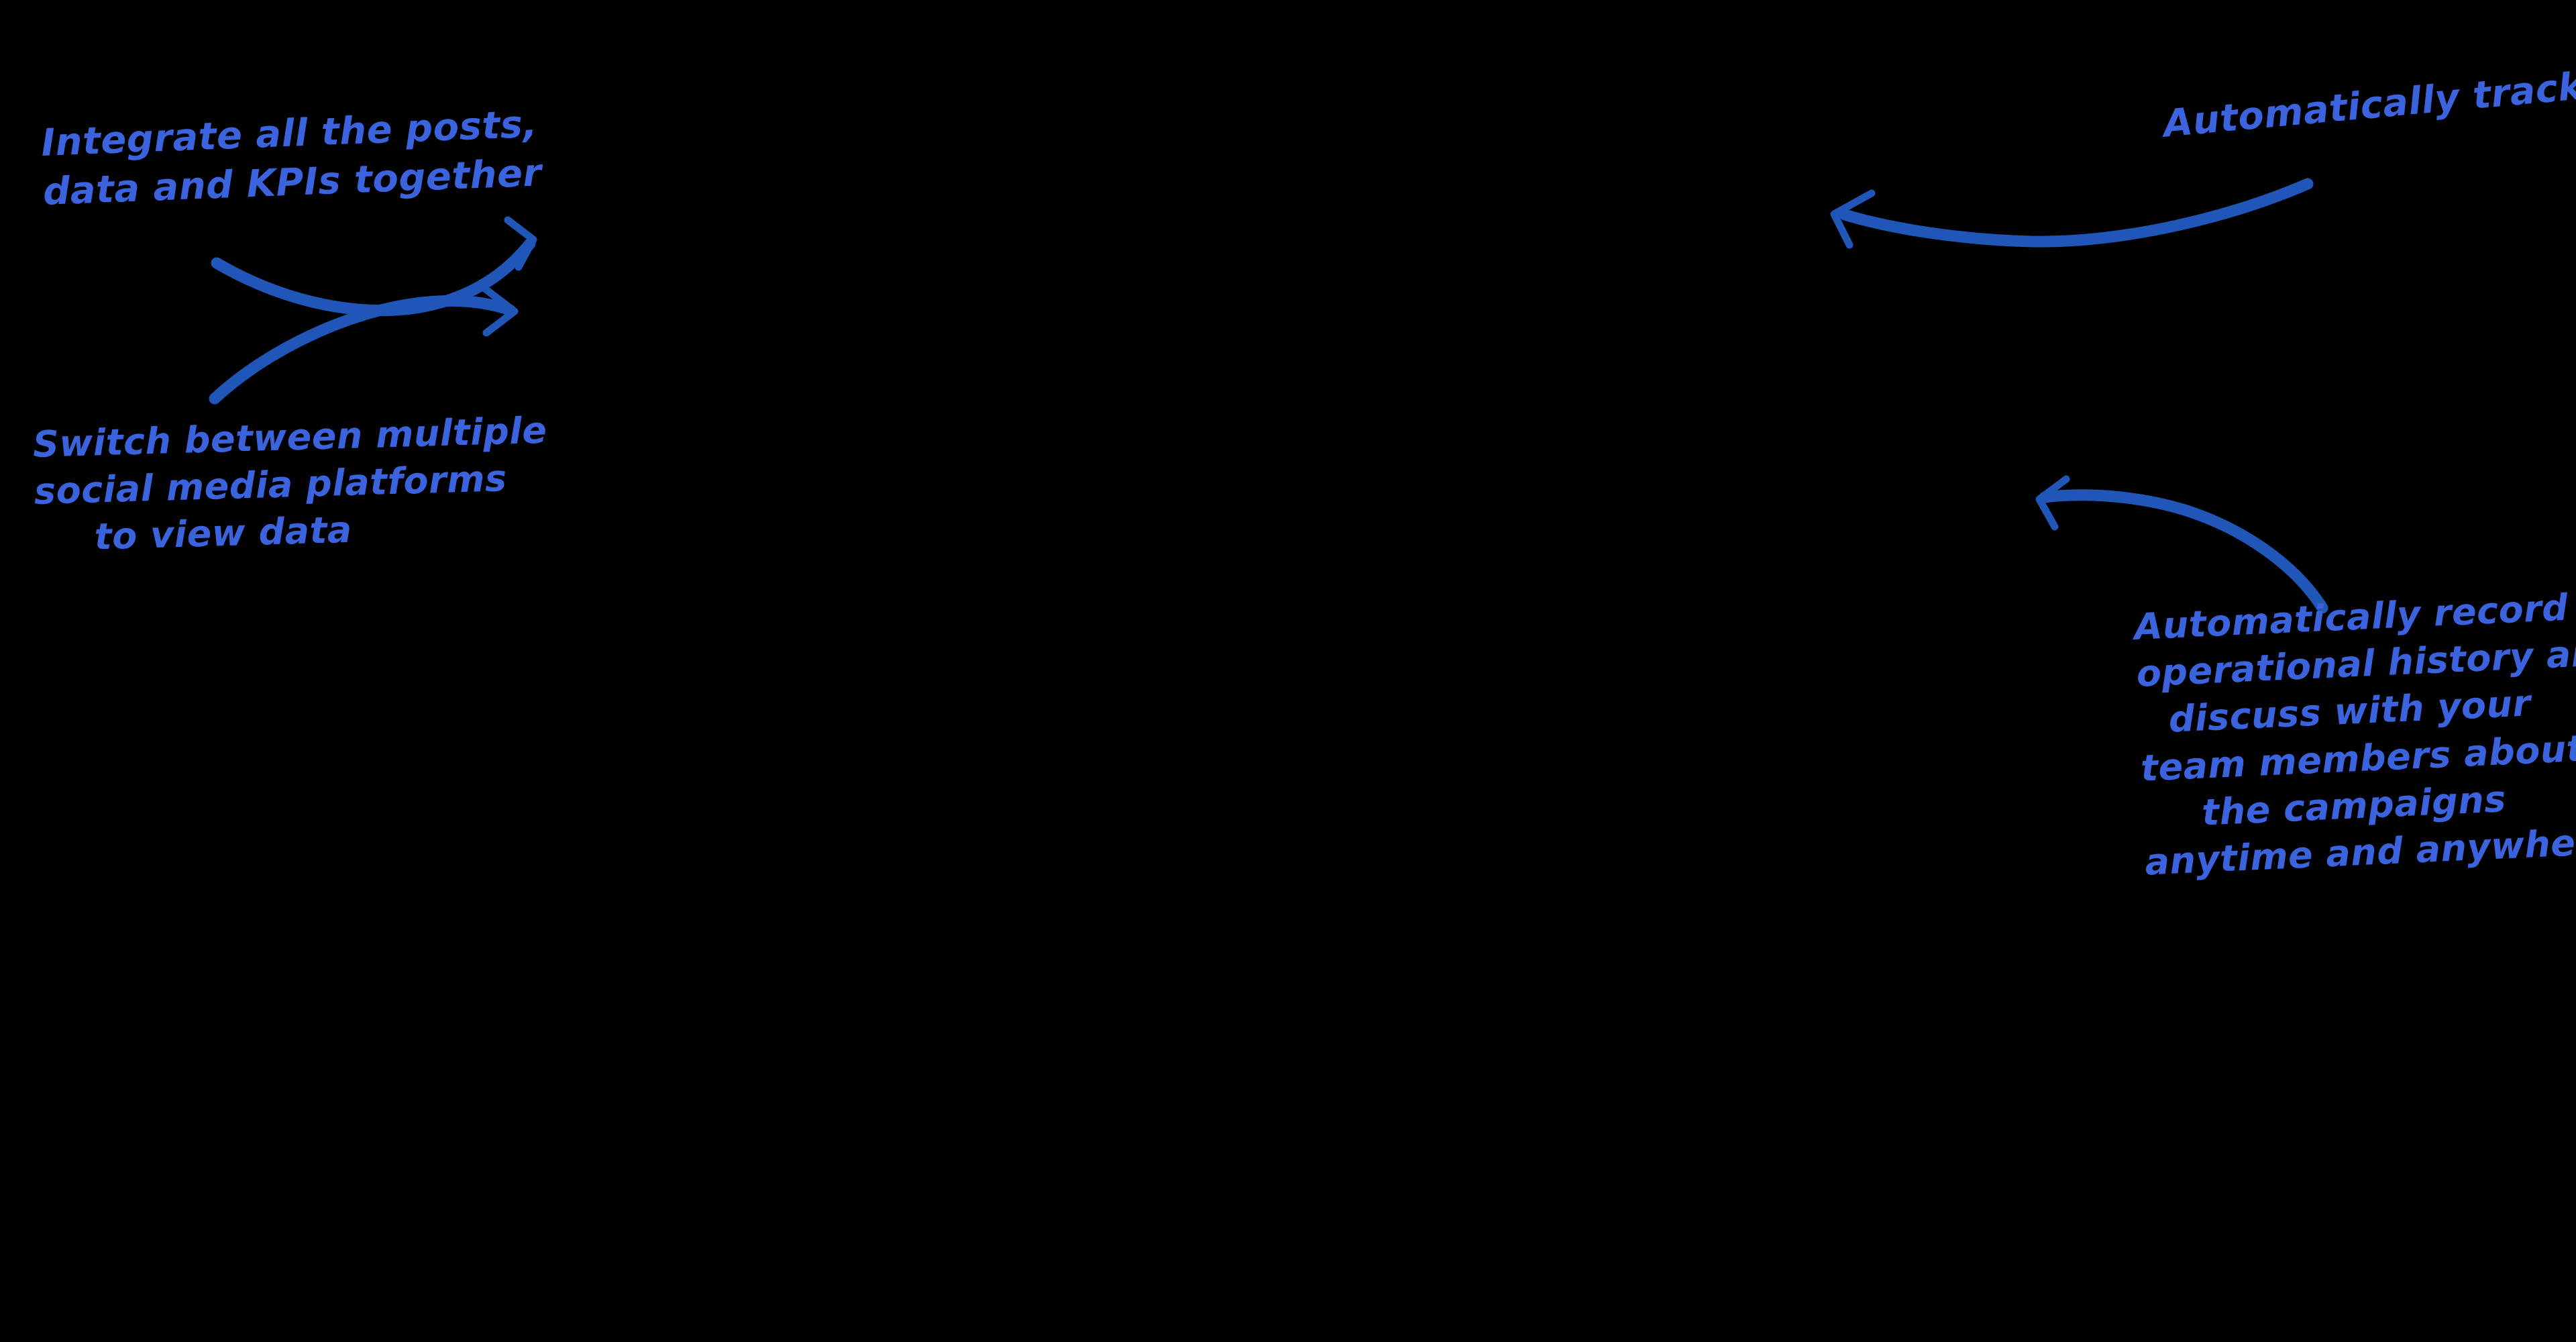 This screenshot has height=1342, width=2576. I want to click on pointer-arrow-lower-left, so click(364, 344).